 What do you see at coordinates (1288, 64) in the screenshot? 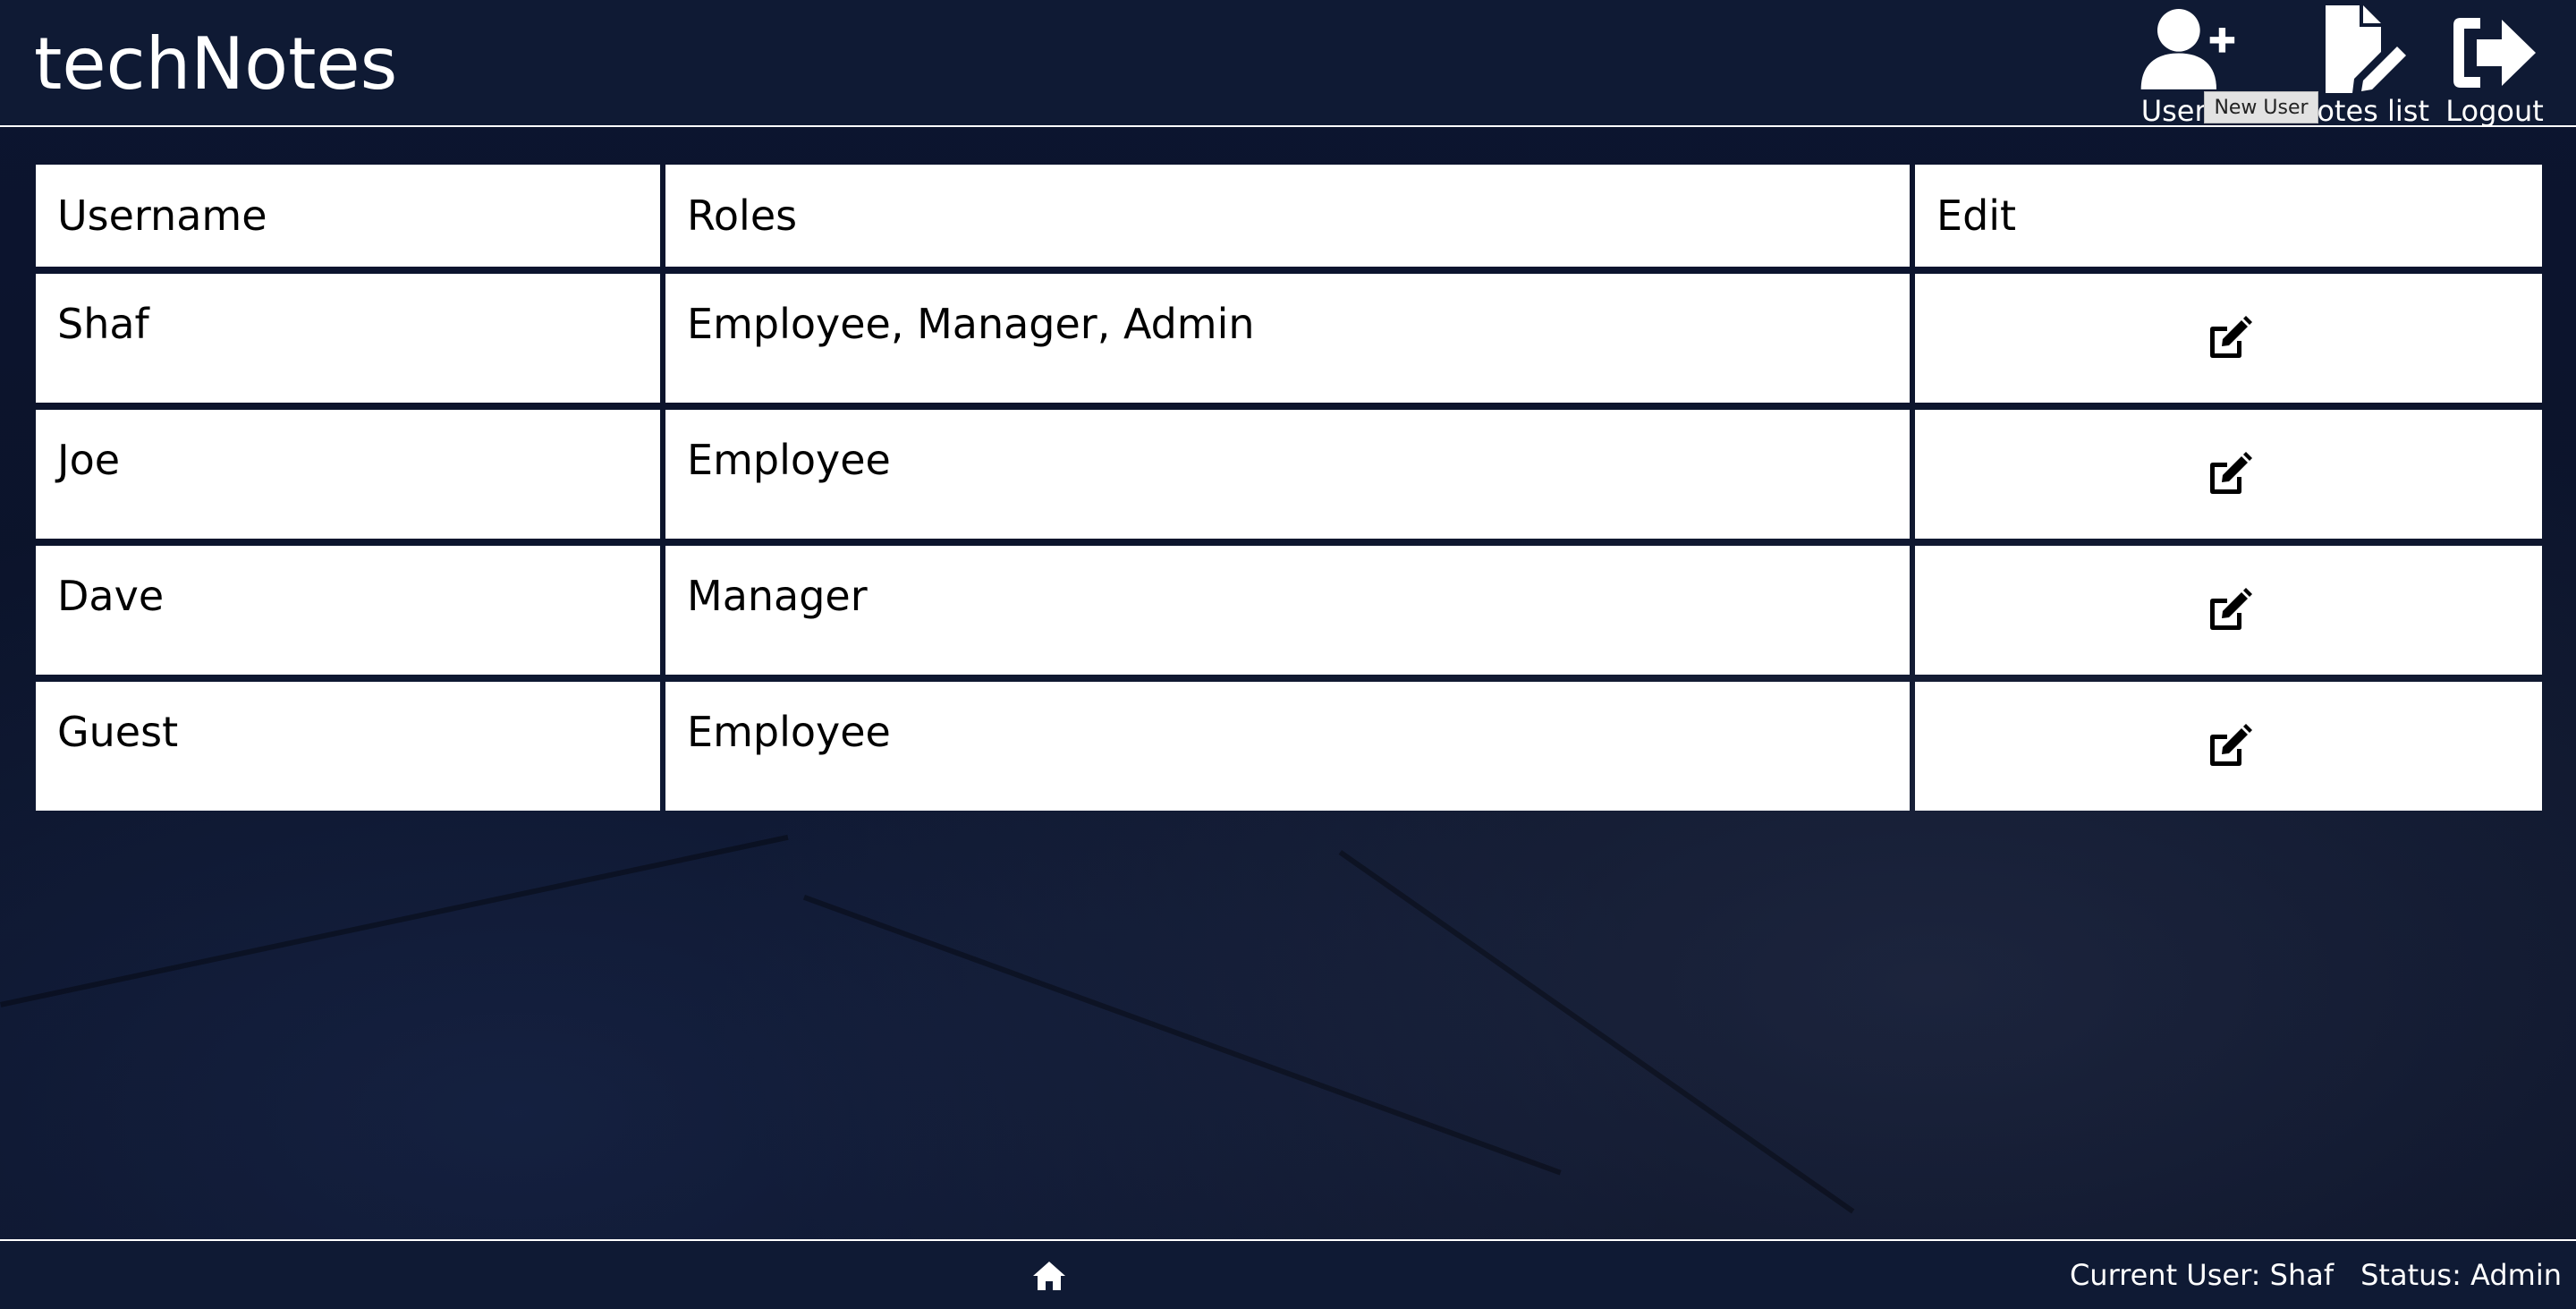
I see `top-header: techNotes User S Notes list Logout` at bounding box center [1288, 64].